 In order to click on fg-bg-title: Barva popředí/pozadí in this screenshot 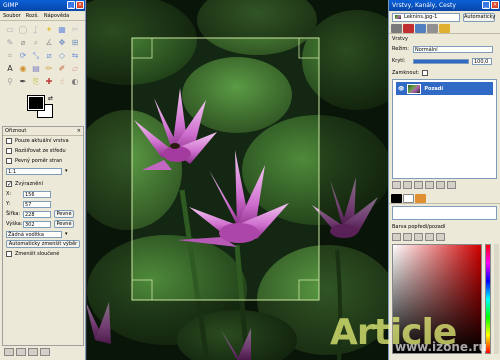, I will do `click(419, 226)`.